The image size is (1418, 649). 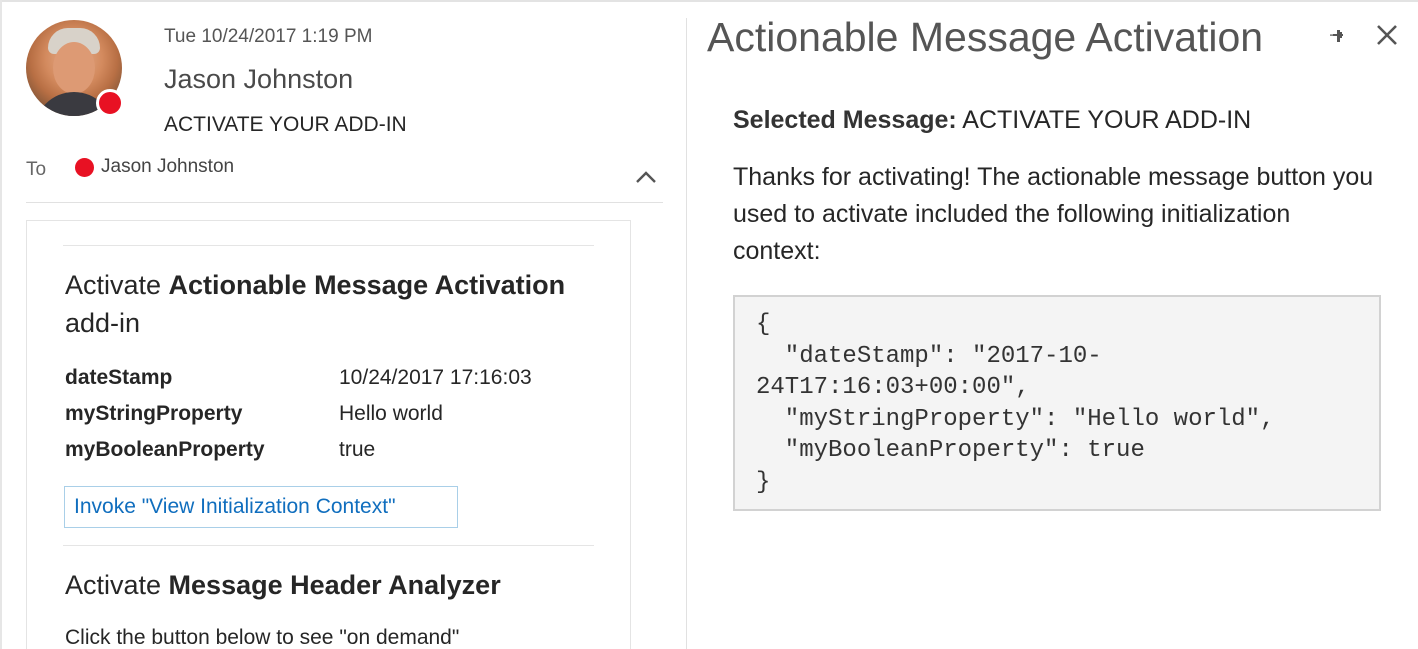 I want to click on fact-name: dateStamp, so click(x=119, y=377).